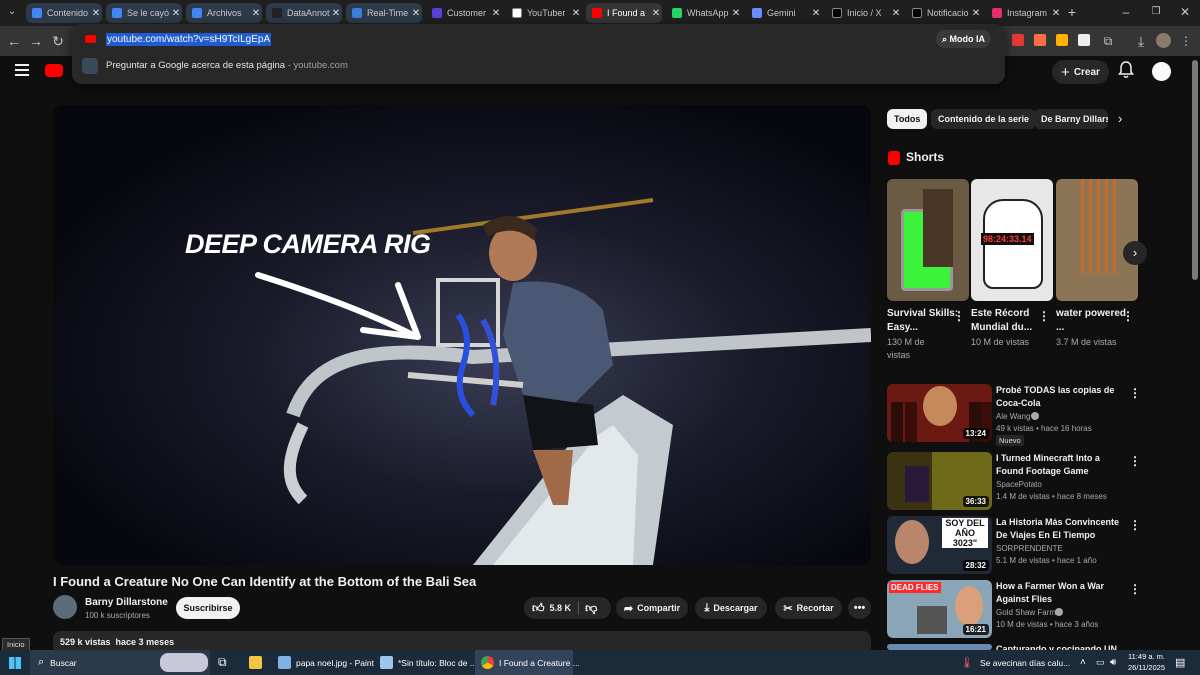  Describe the element at coordinates (12, 12) in the screenshot. I see `tab-search-chevron-icon: ⌄` at that location.